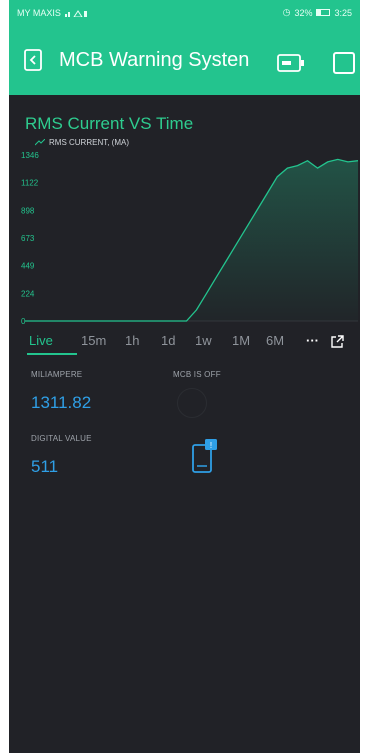 This screenshot has width=365, height=753. What do you see at coordinates (241, 340) in the screenshot?
I see `time-range-1m: 1M` at bounding box center [241, 340].